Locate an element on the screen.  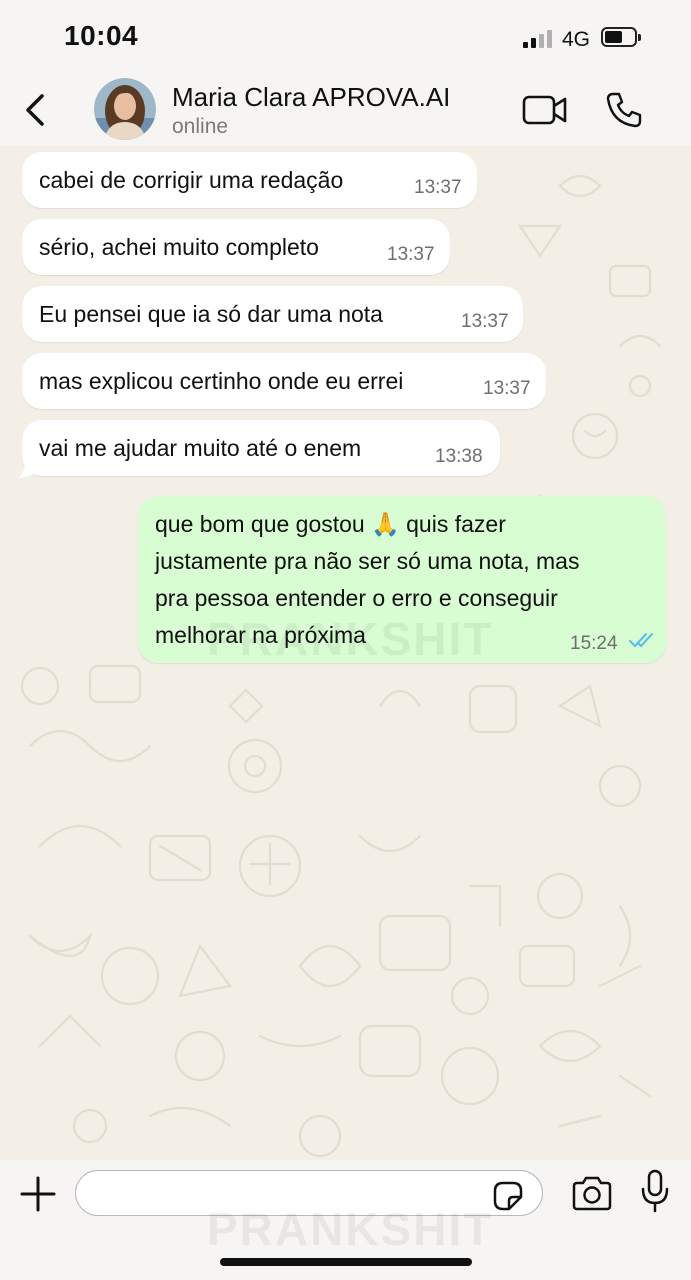
message-line: justamente pra não ser só uma nota, mas is located at coordinates (367, 561).